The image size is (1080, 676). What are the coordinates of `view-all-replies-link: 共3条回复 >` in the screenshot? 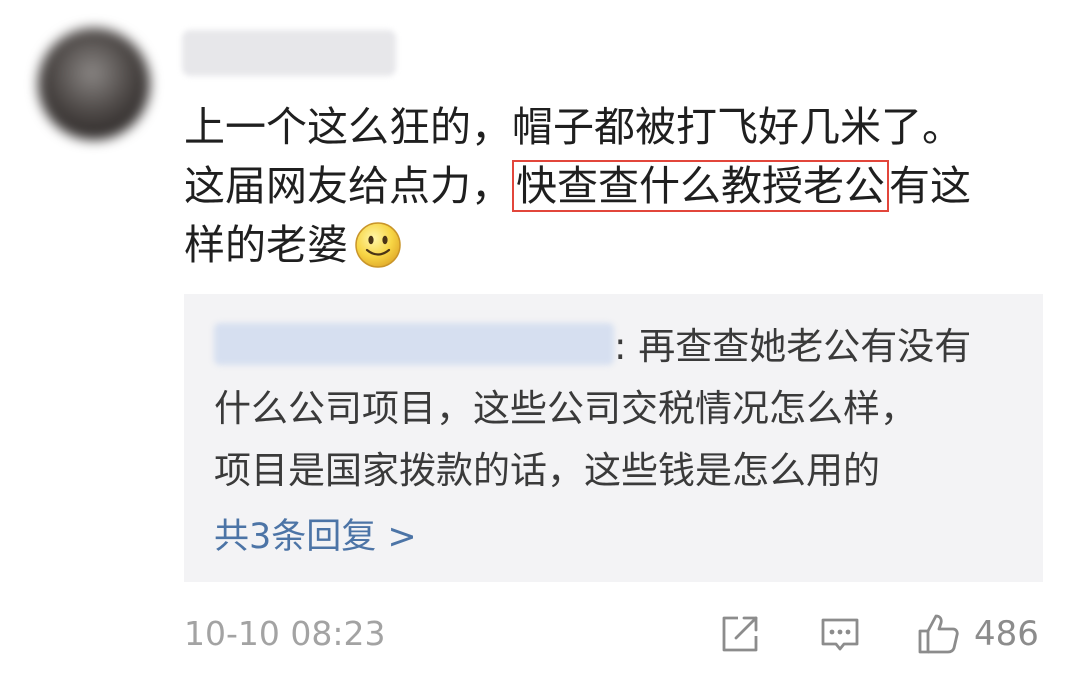 It's located at (315, 537).